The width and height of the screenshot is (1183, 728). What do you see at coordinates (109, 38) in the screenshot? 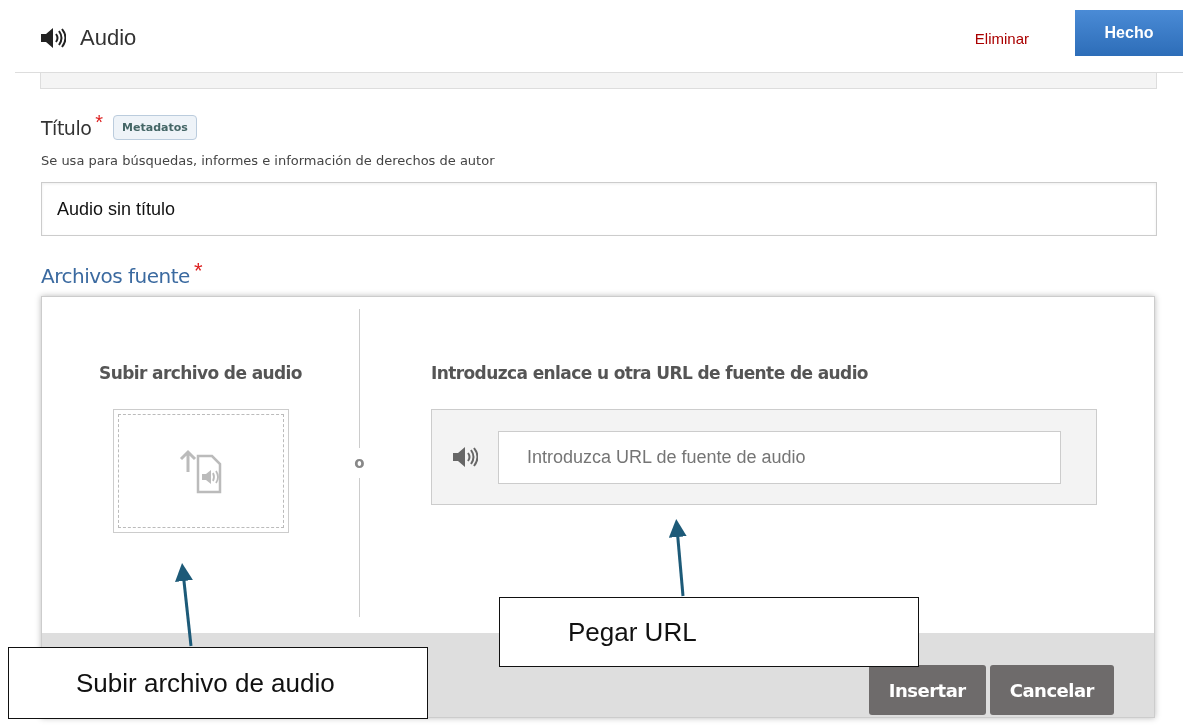
I see `dialog-title: Audio` at bounding box center [109, 38].